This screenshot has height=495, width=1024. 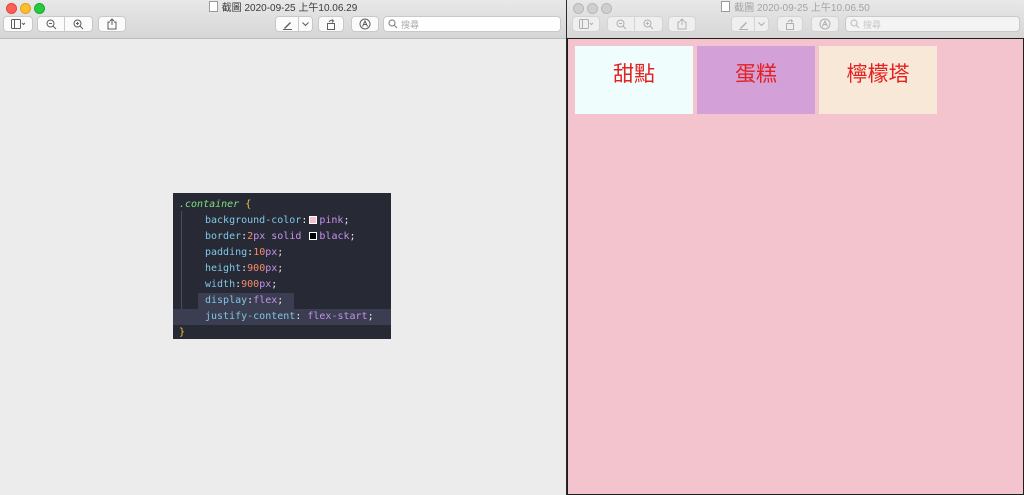 I want to click on code-line: background-color: pink;, so click(x=277, y=220).